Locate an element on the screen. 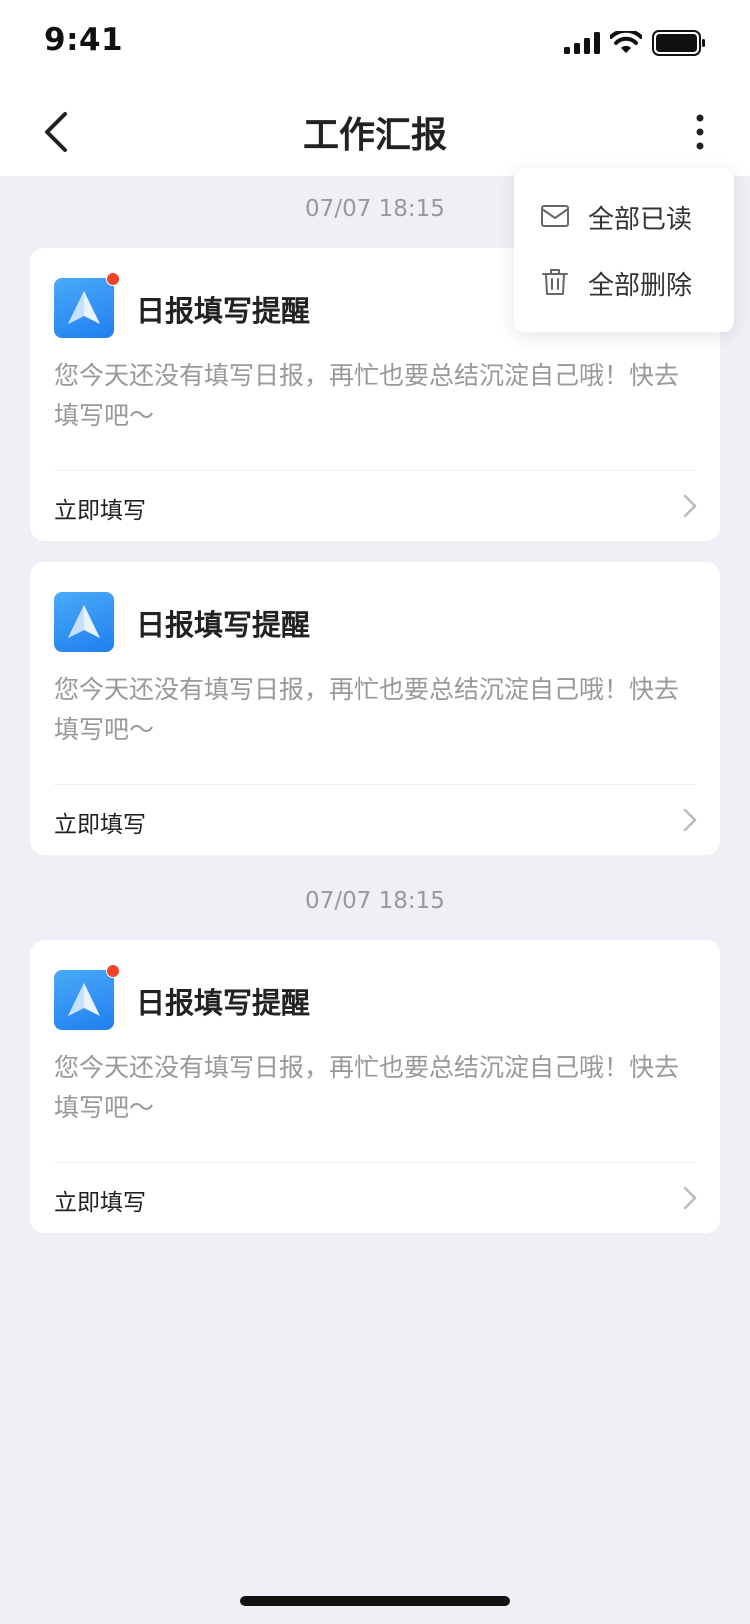  delete-all-label: 全部删除 is located at coordinates (640, 286).